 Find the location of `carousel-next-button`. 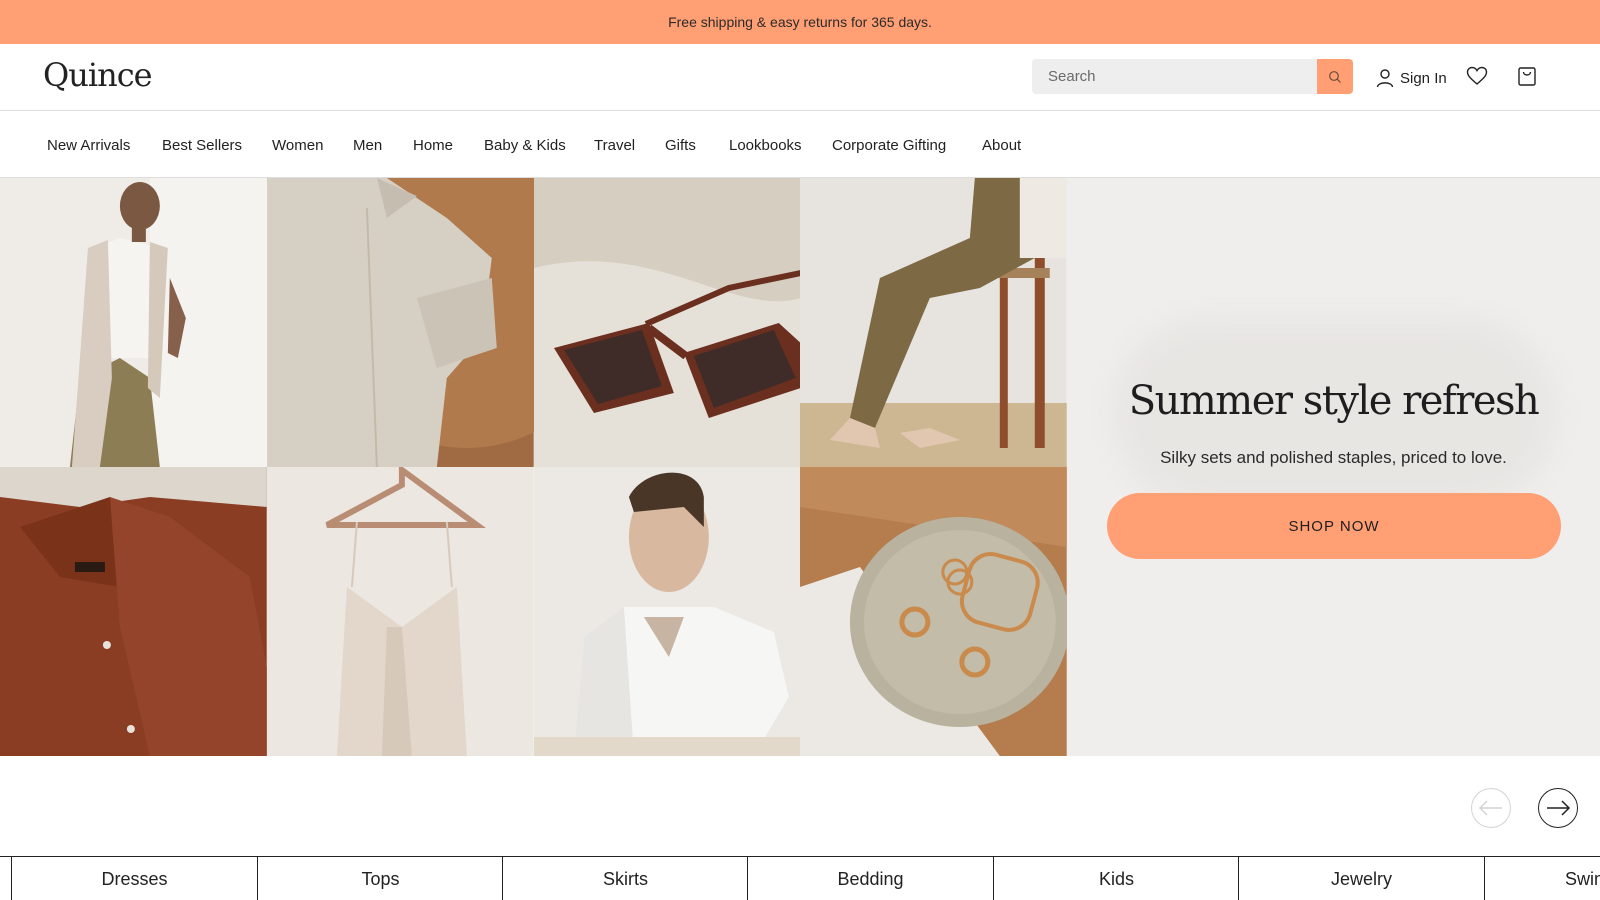

carousel-next-button is located at coordinates (1558, 808).